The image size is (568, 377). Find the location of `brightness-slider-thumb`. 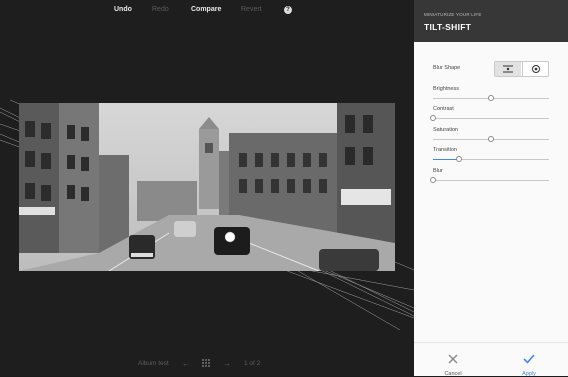

brightness-slider-thumb is located at coordinates (491, 98).